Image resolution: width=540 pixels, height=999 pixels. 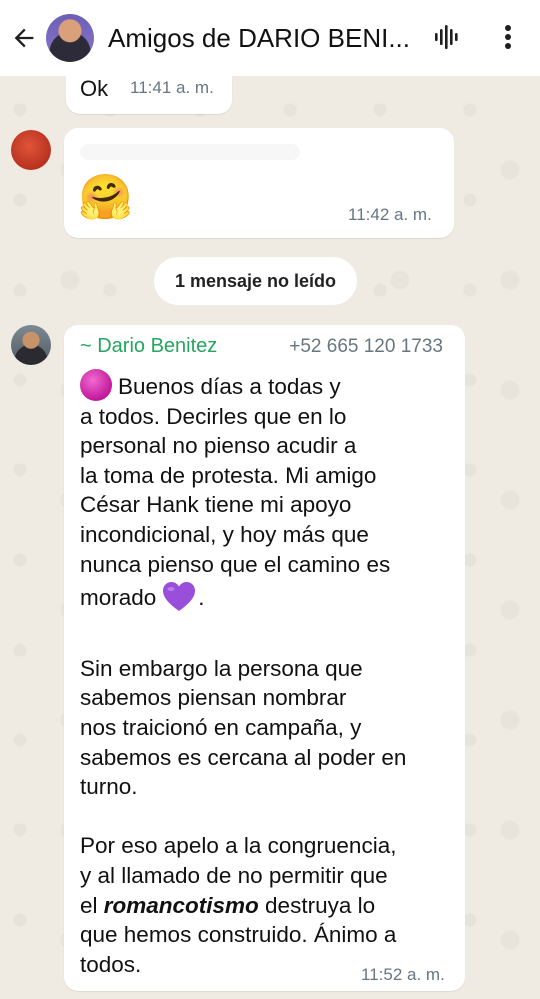 I want to click on group-avatar, so click(x=70, y=38).